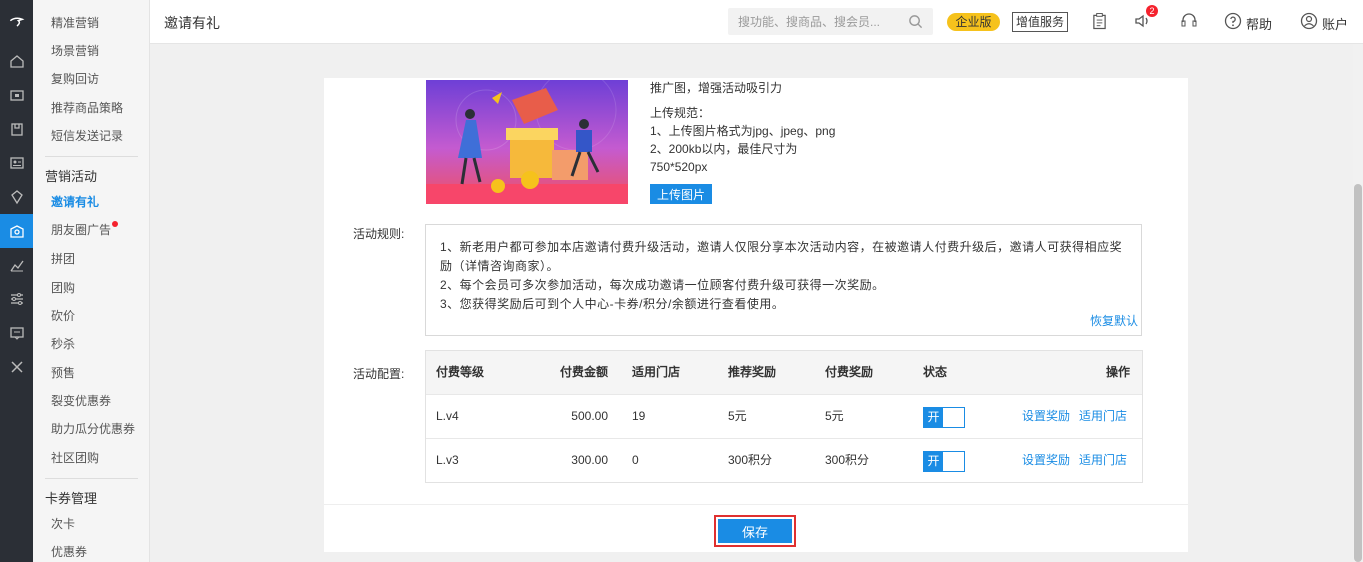 The width and height of the screenshot is (1363, 562). I want to click on submenu-item-coupon: 优惠券, so click(69, 552).